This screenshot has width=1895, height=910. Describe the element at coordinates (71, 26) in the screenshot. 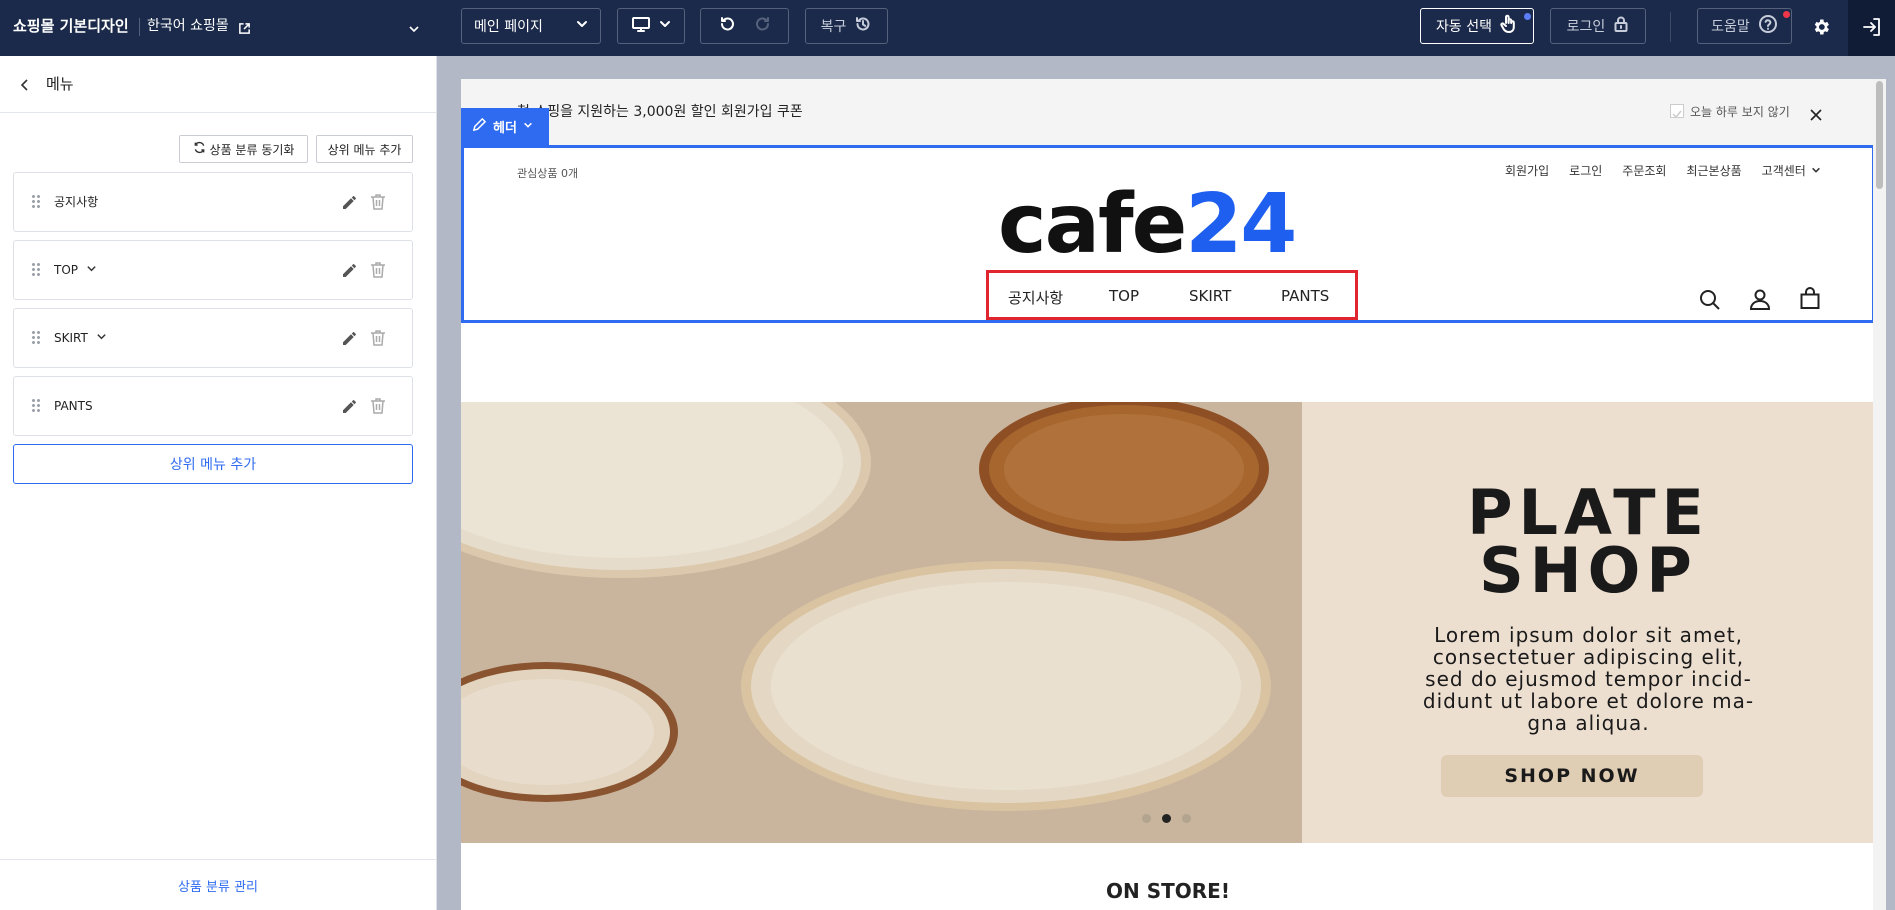

I see `design-title: 쇼핑몰 기본디자인` at that location.